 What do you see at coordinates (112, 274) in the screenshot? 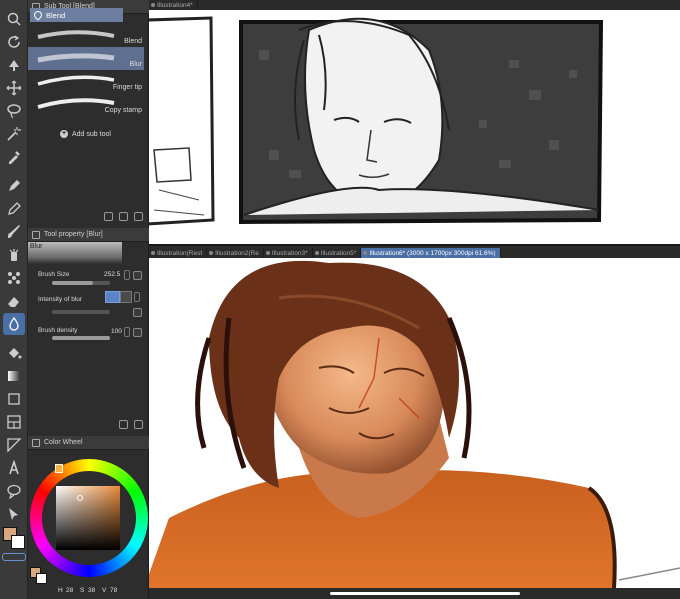
I see `brush-size-value: 252.5` at bounding box center [112, 274].